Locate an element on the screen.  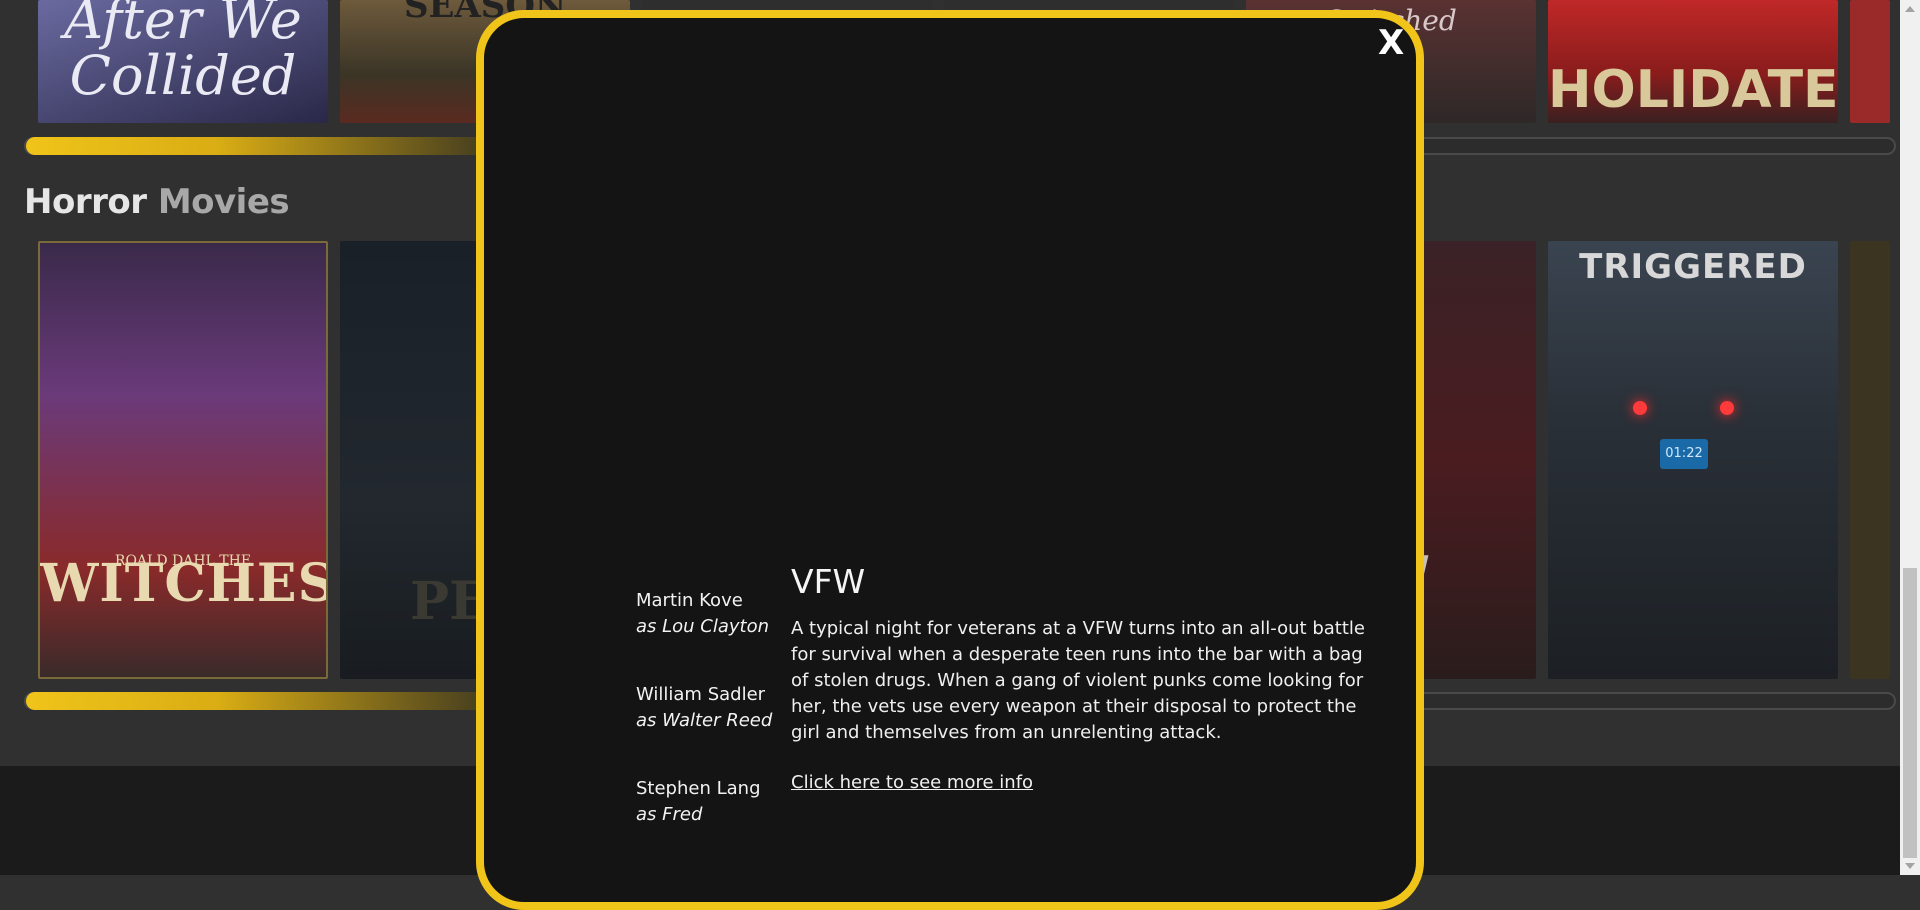
romance-row-scroll-thumb is located at coordinates (266, 146).